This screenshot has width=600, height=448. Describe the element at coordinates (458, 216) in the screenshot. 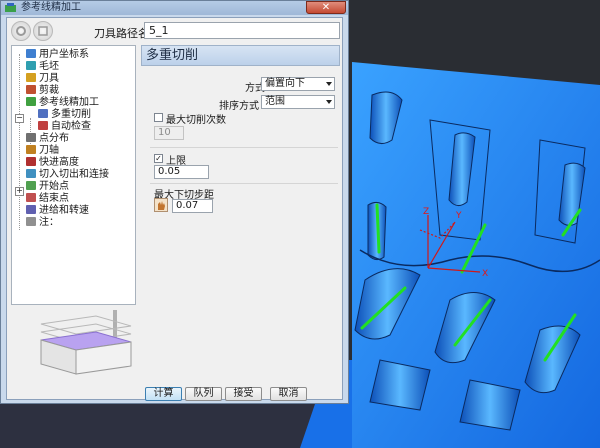

I see `axis-label-y: Y` at that location.